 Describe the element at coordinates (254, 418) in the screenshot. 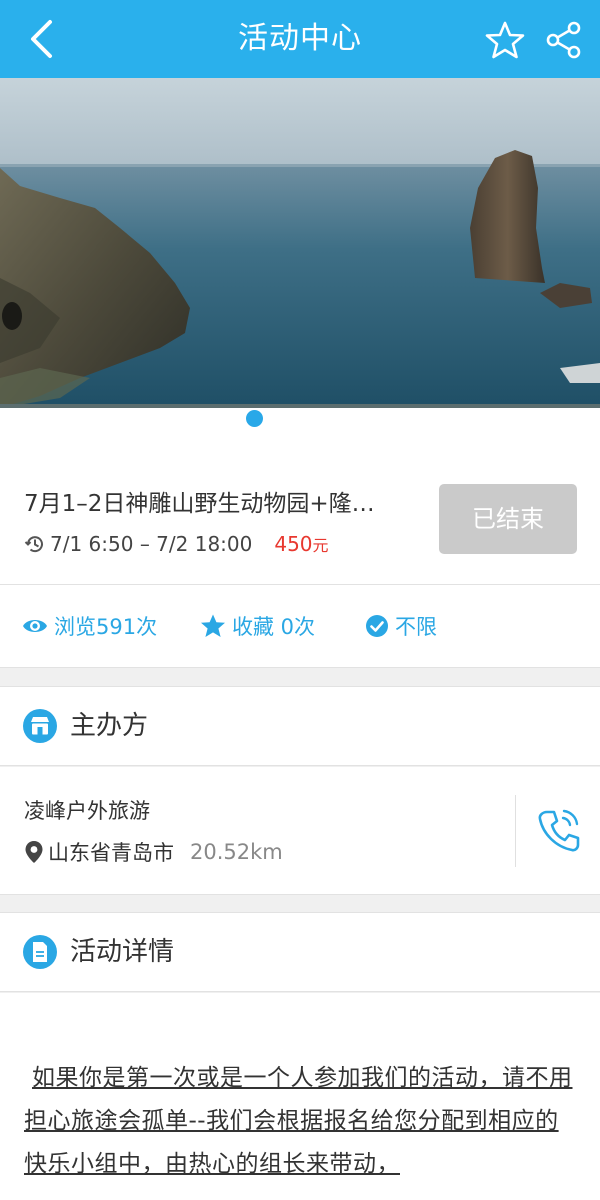

I see `carousel-dot-active` at that location.